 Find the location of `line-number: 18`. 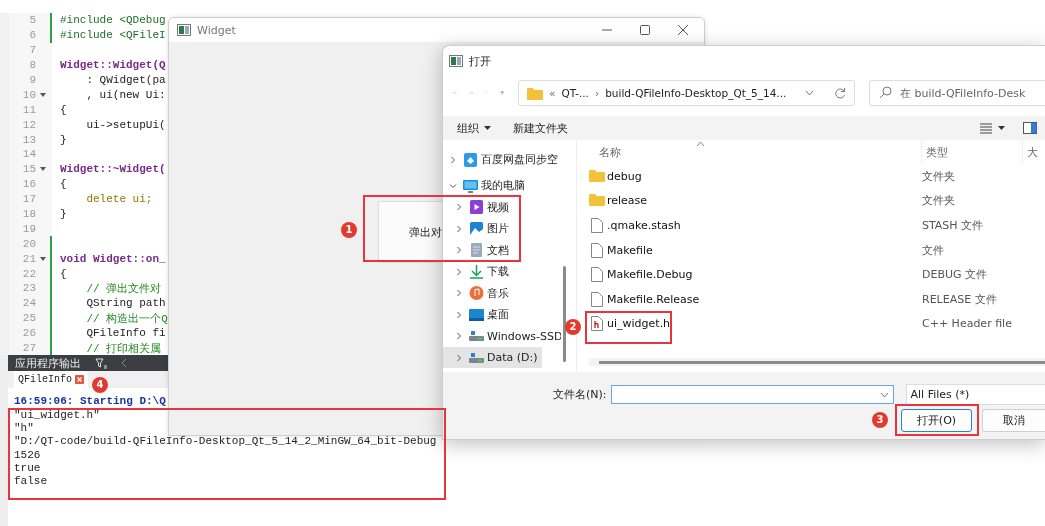

line-number: 18 is located at coordinates (28, 214).